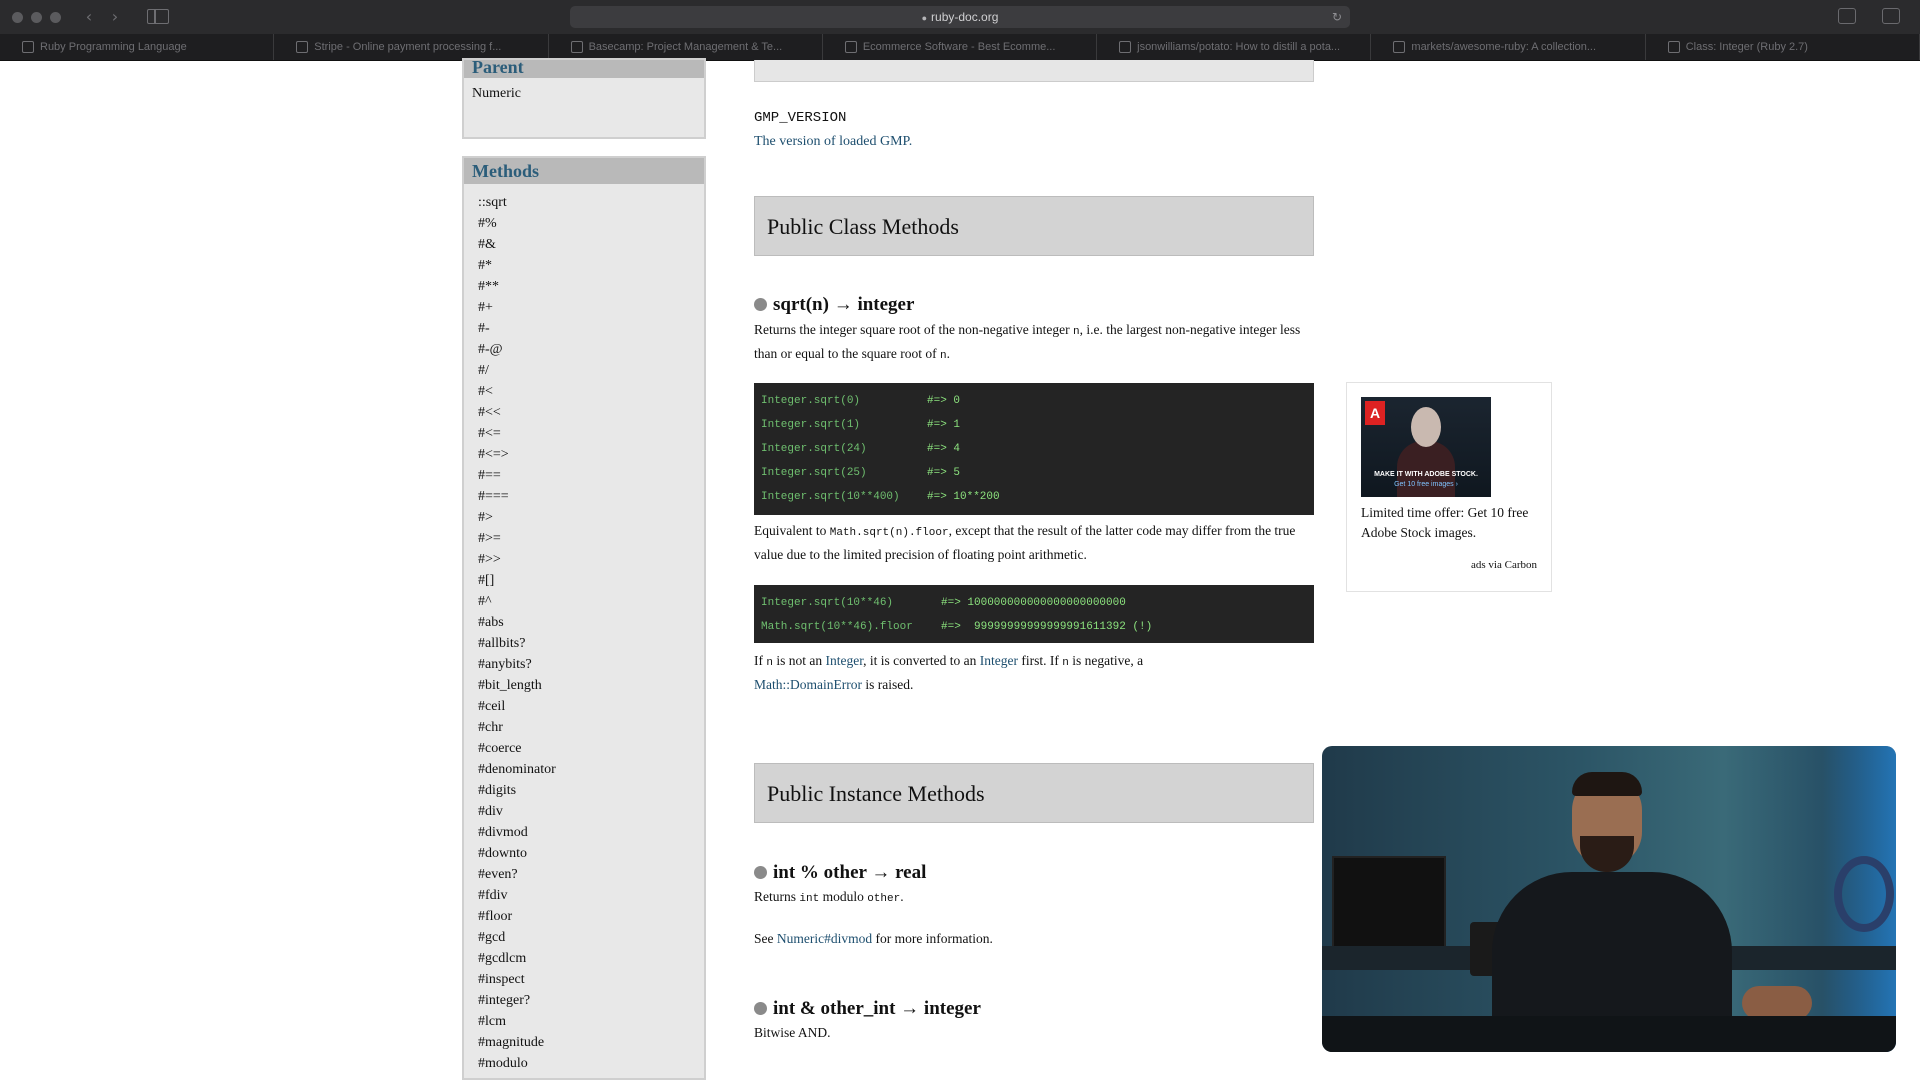  Describe the element at coordinates (591, 643) in the screenshot. I see `method-link: #allbits?` at that location.